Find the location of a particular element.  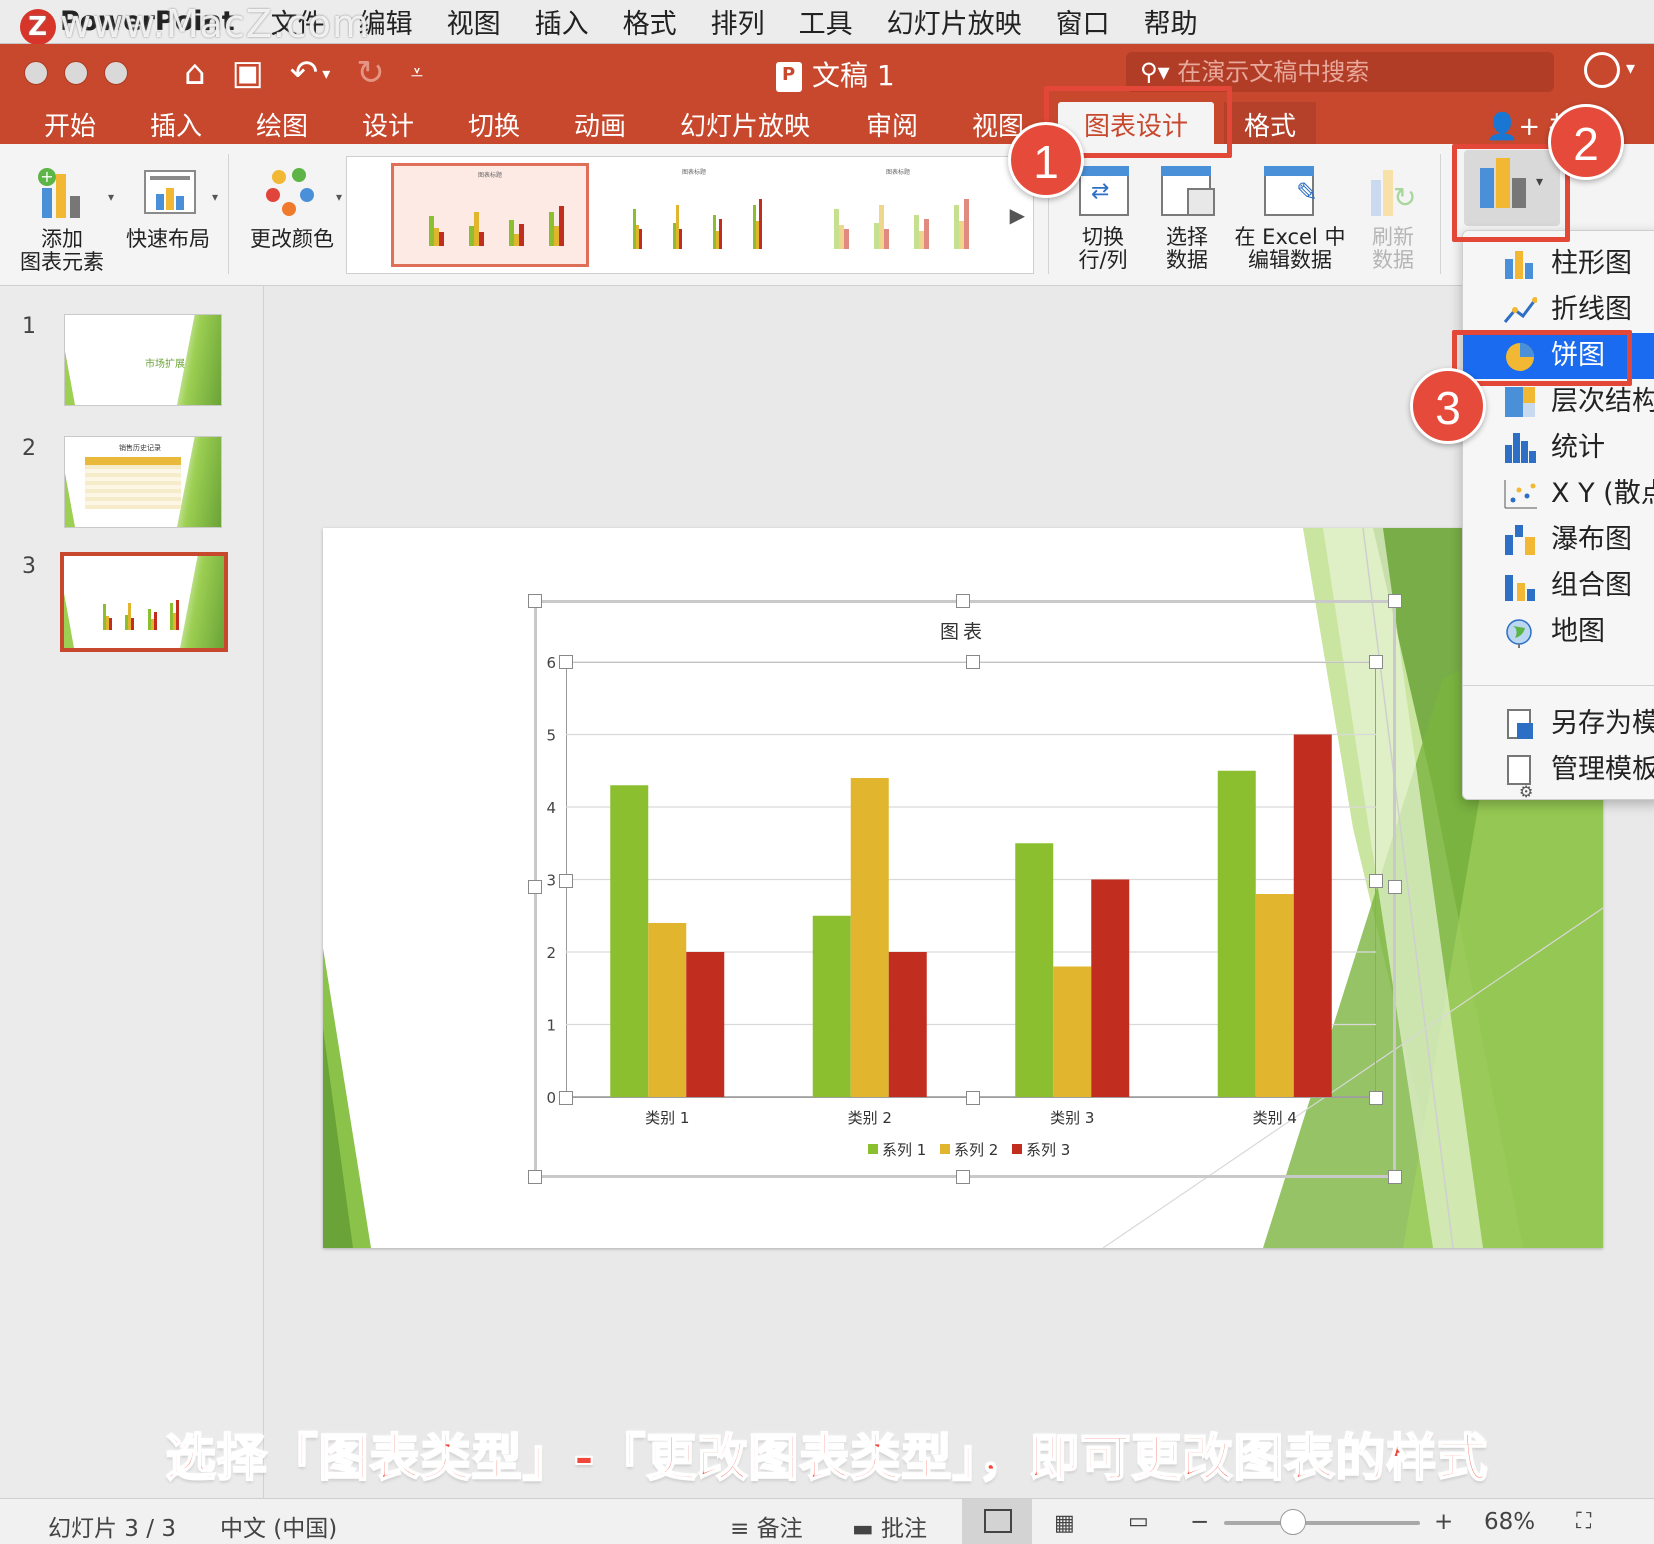

slide-number-1: 1 is located at coordinates (29, 326).